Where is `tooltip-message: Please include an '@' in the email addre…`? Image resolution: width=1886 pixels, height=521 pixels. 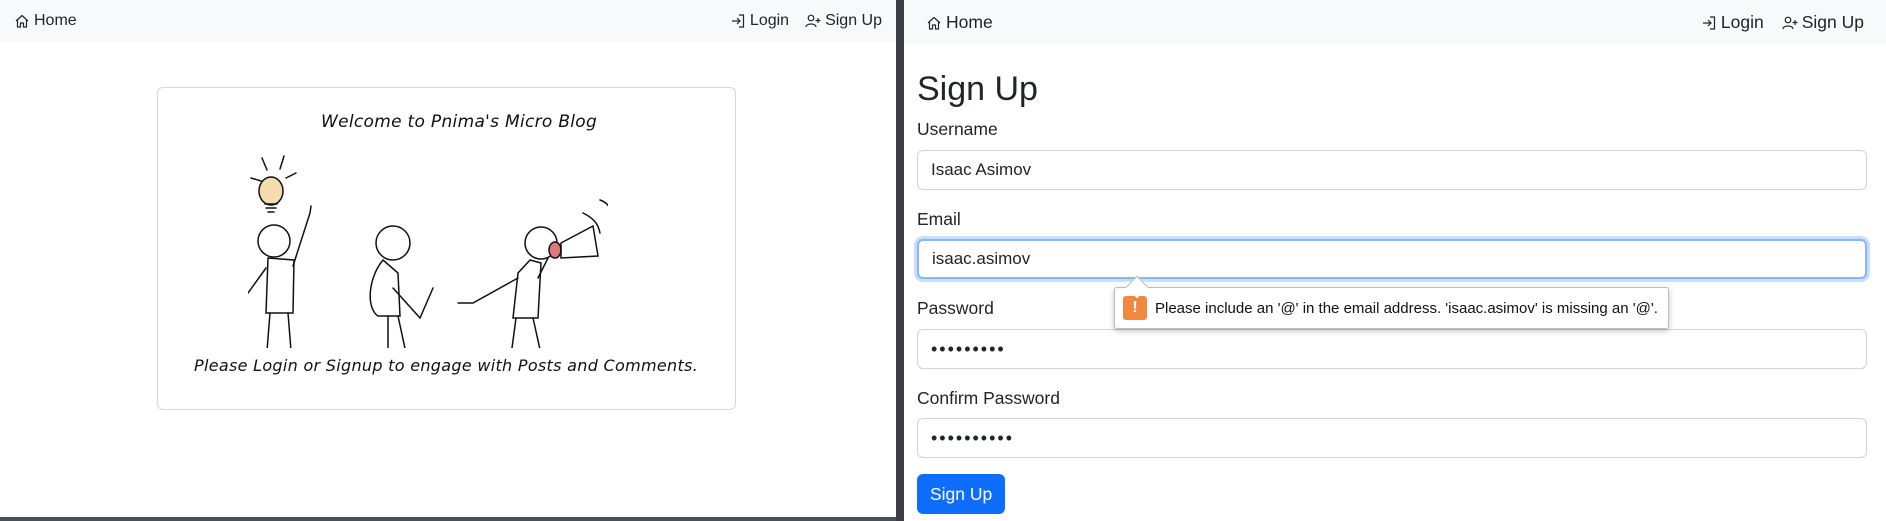 tooltip-message: Please include an '@' in the email addre… is located at coordinates (1406, 308).